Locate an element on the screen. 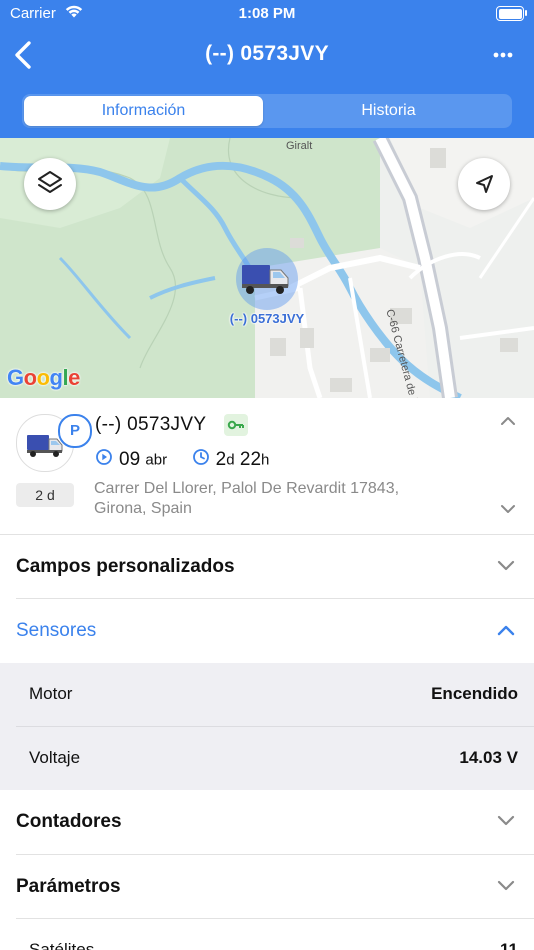 This screenshot has width=534, height=950. map-locate-button is located at coordinates (484, 184).